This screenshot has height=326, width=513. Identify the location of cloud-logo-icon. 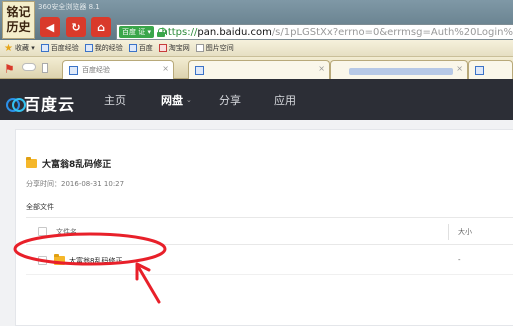
(16, 103).